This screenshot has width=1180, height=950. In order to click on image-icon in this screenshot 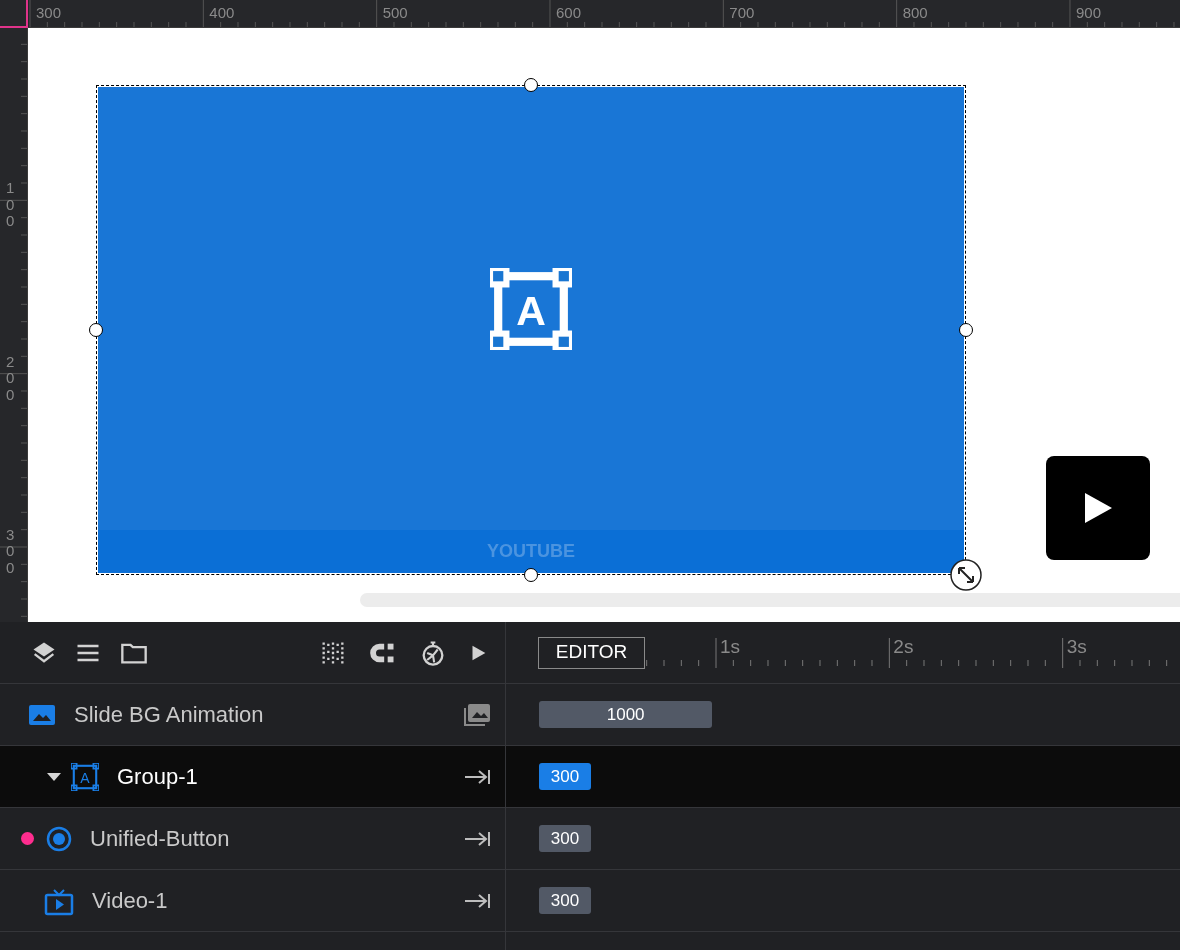, I will do `click(42, 714)`.